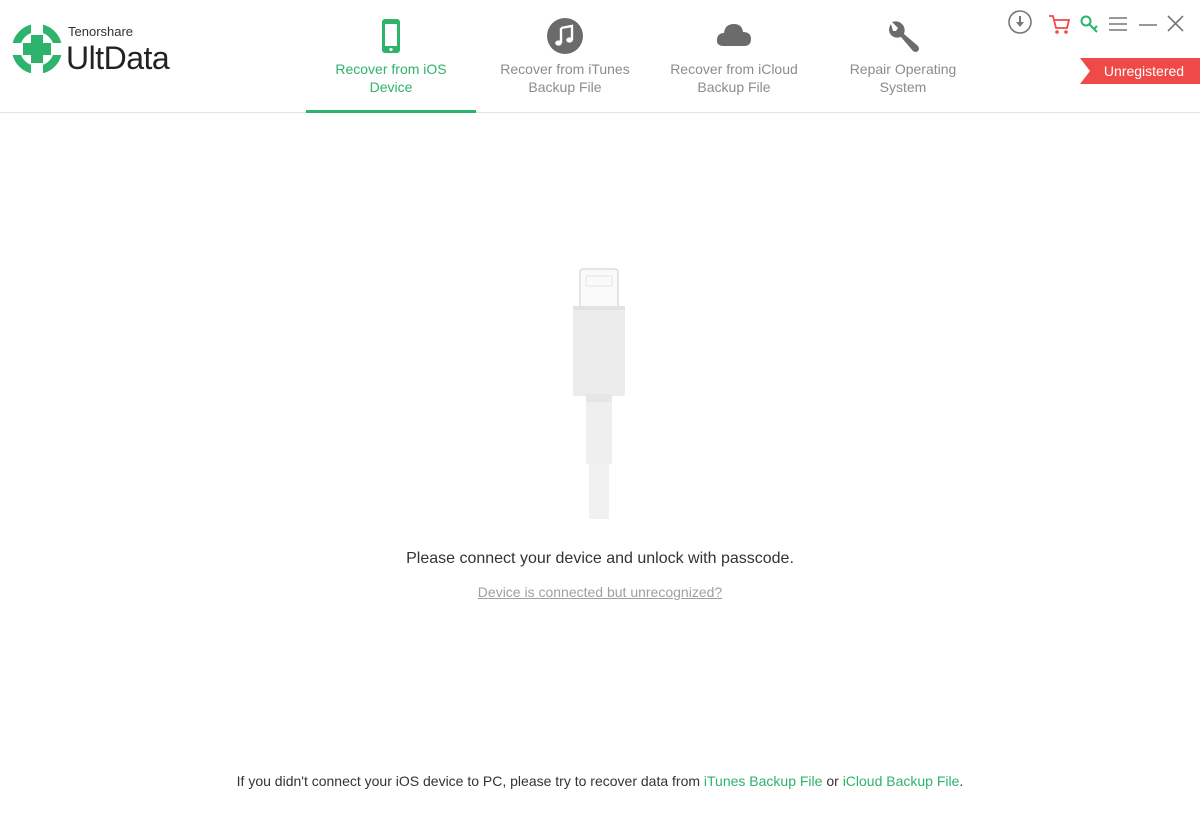  What do you see at coordinates (1020, 24) in the screenshot?
I see `download-icon` at bounding box center [1020, 24].